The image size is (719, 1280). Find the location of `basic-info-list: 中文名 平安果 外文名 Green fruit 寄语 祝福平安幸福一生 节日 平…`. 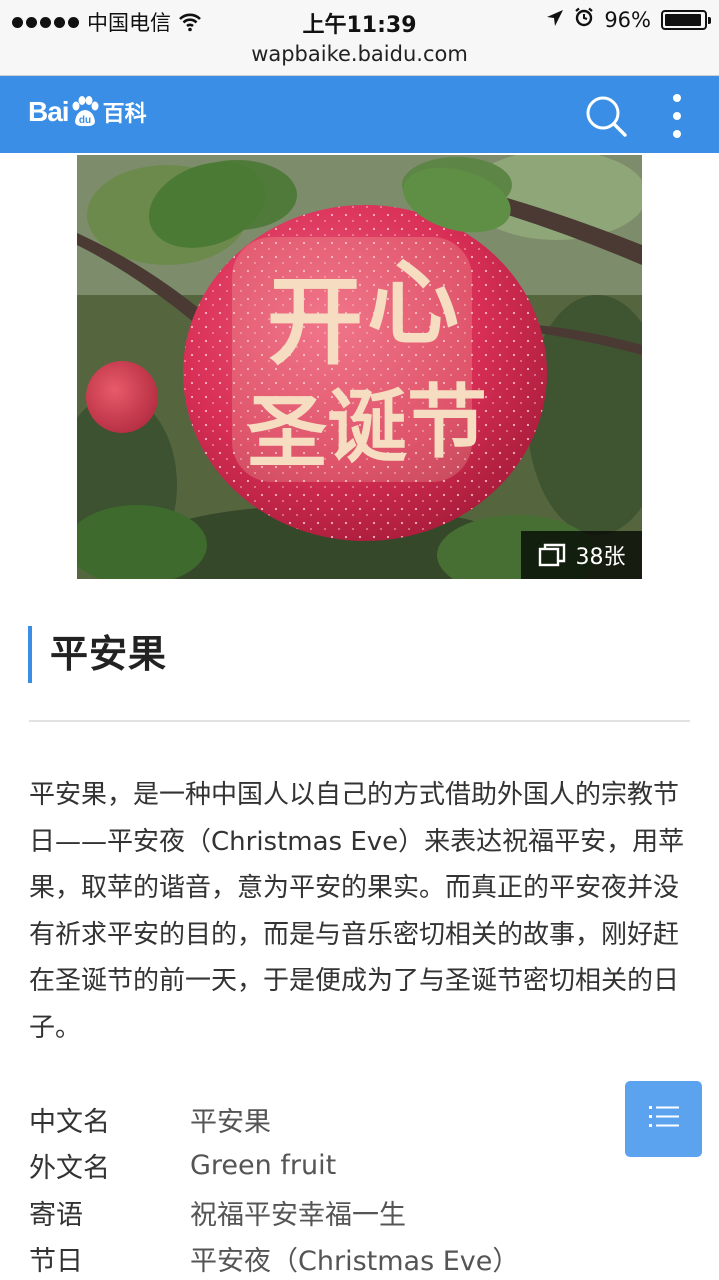

basic-info-list: 中文名 平安果 外文名 Green fruit 寄语 祝福平安幸福一生 节日 平… is located at coordinates (309, 1188).